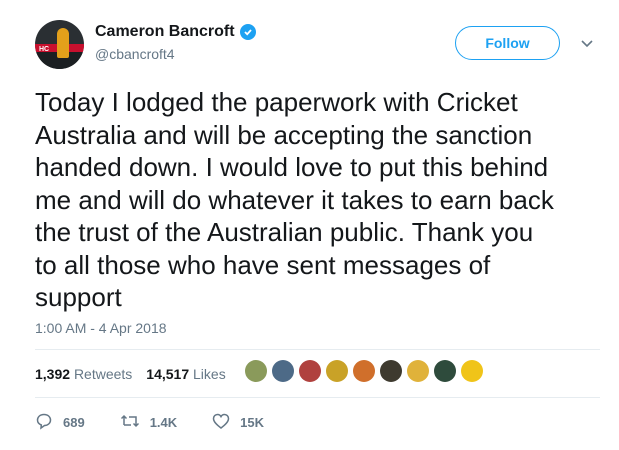  Describe the element at coordinates (78, 297) in the screenshot. I see `tweet-line: support` at that location.